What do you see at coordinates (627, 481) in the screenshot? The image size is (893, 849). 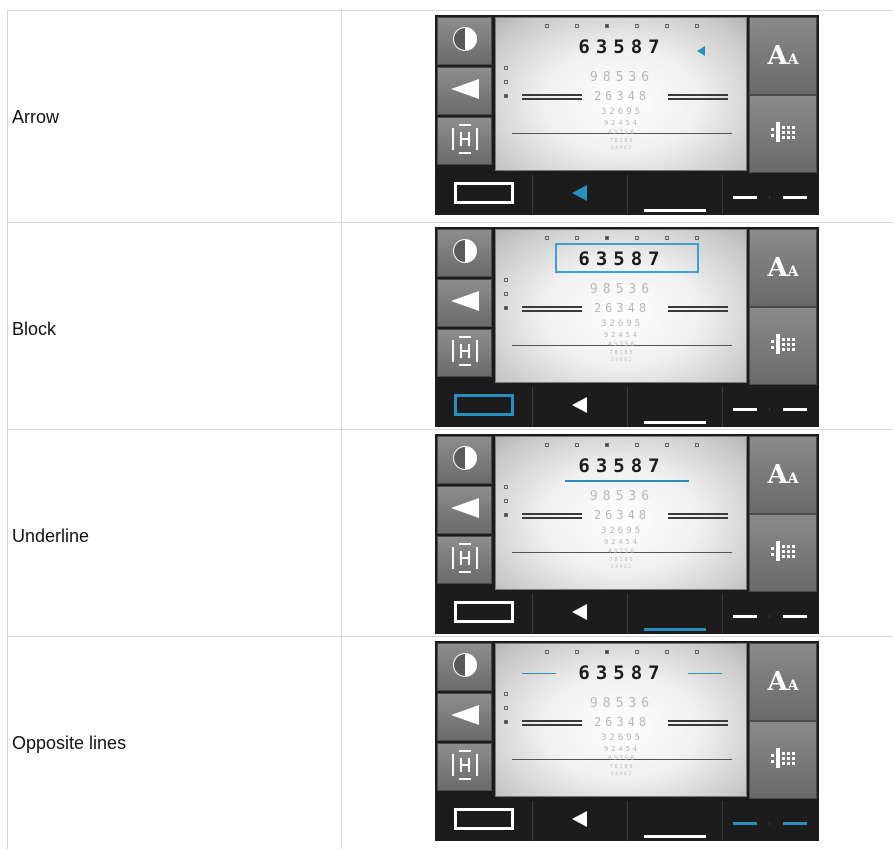 I see `chart-underline-highlight` at bounding box center [627, 481].